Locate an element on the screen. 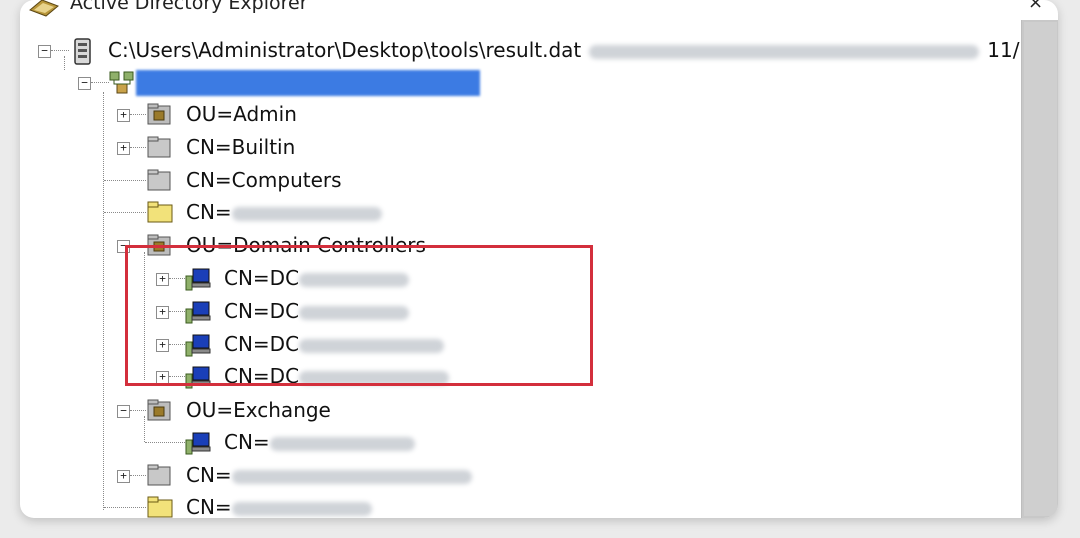 The height and width of the screenshot is (538, 1080). vertical-scrollbar is located at coordinates (1039, 269).